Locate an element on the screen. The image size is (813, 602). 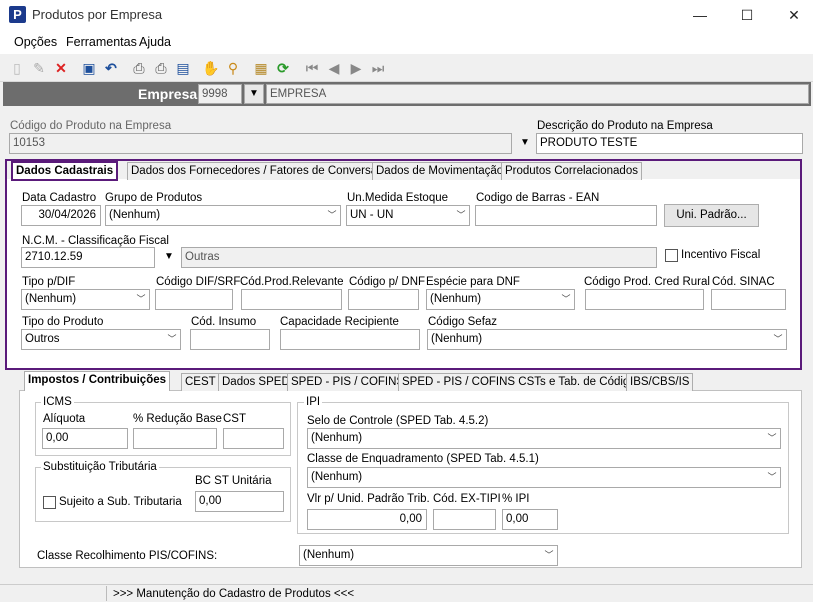
cod-cred-rural-field is located at coordinates (644, 299).